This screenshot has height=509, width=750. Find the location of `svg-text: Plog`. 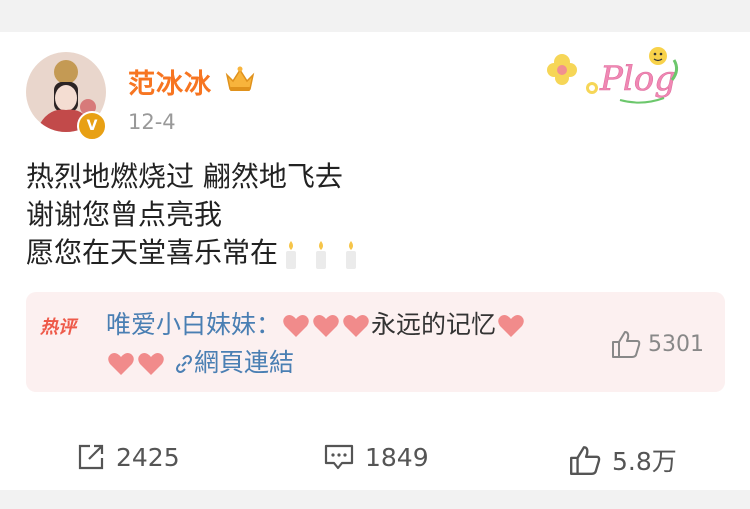

svg-text: Plog is located at coordinates (637, 79).